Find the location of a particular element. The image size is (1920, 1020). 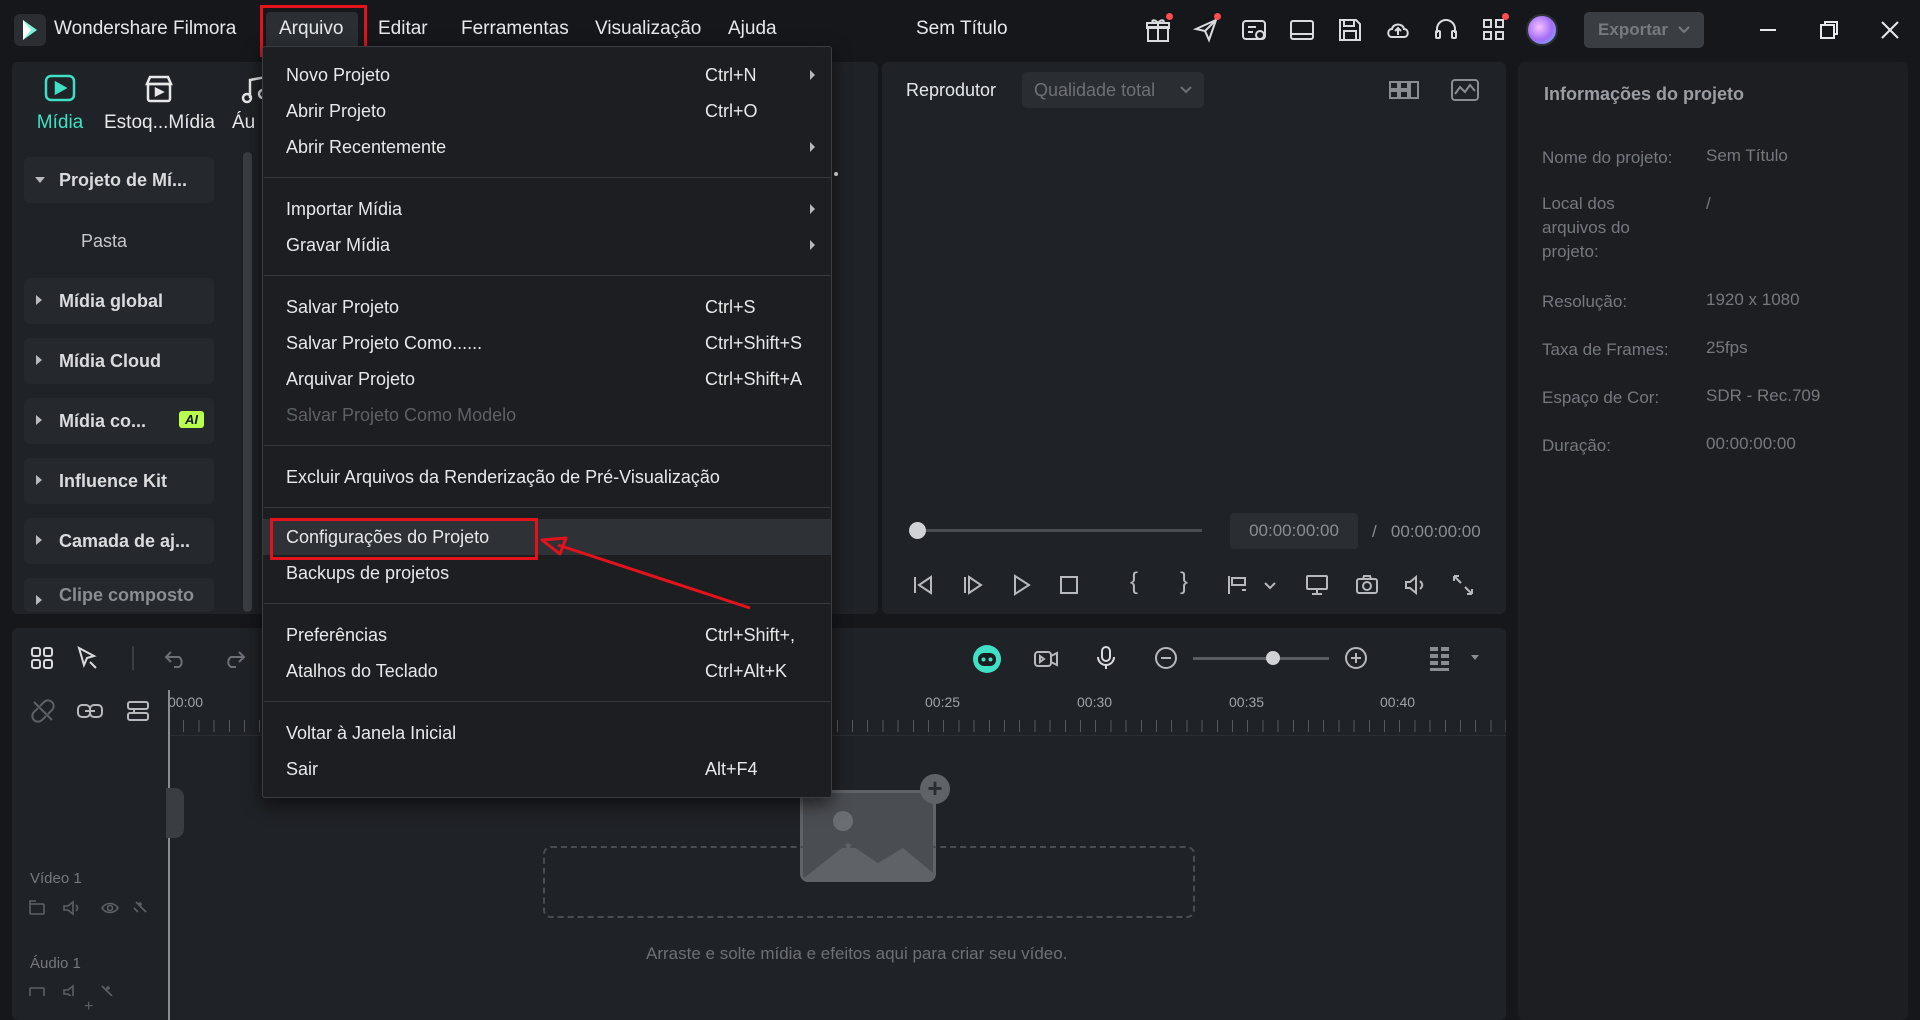

grid-view-icon is located at coordinates (1404, 90).